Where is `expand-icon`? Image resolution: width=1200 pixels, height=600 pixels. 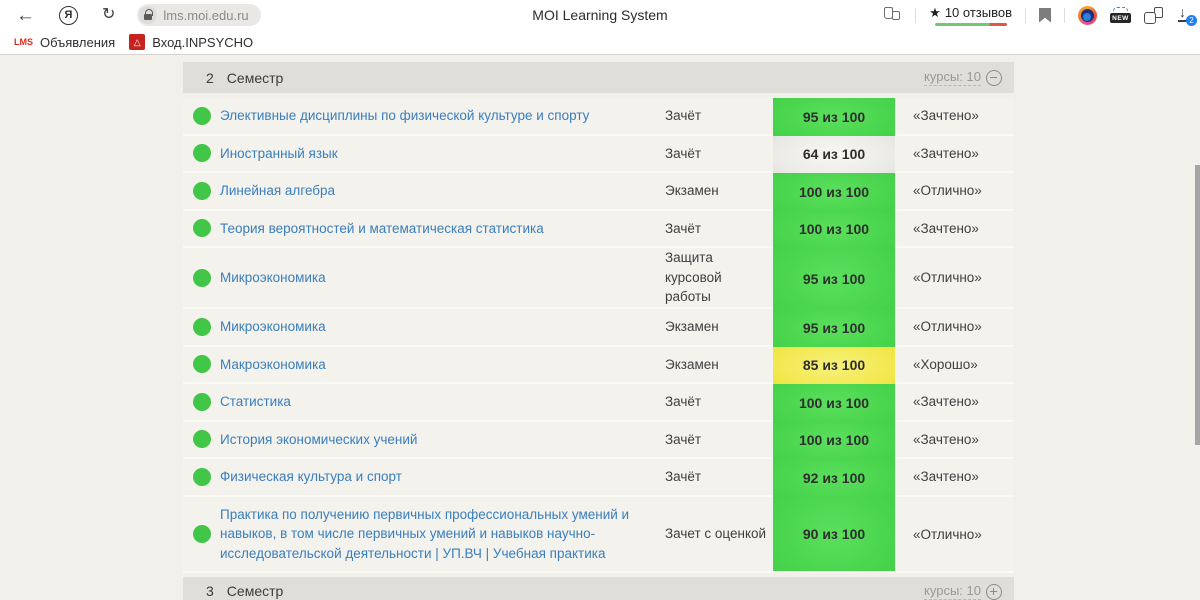 expand-icon is located at coordinates (994, 591).